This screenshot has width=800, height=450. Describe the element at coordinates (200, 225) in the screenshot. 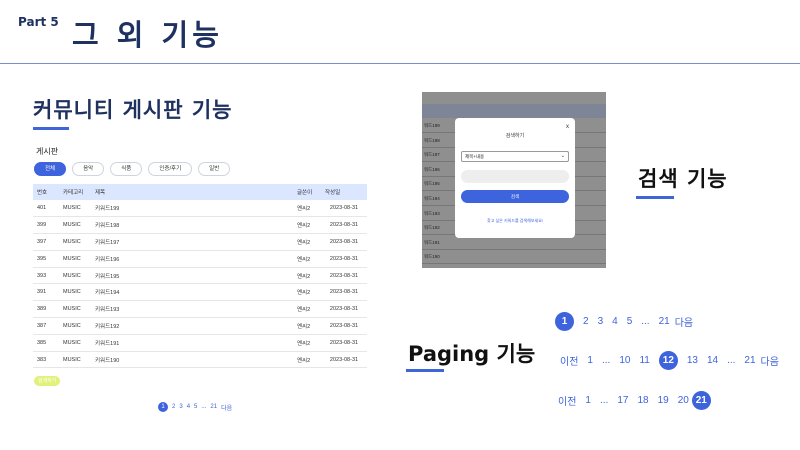

I see `table-row: 399 MUSIC 키워드198 옌씨2 2023-08-31` at that location.